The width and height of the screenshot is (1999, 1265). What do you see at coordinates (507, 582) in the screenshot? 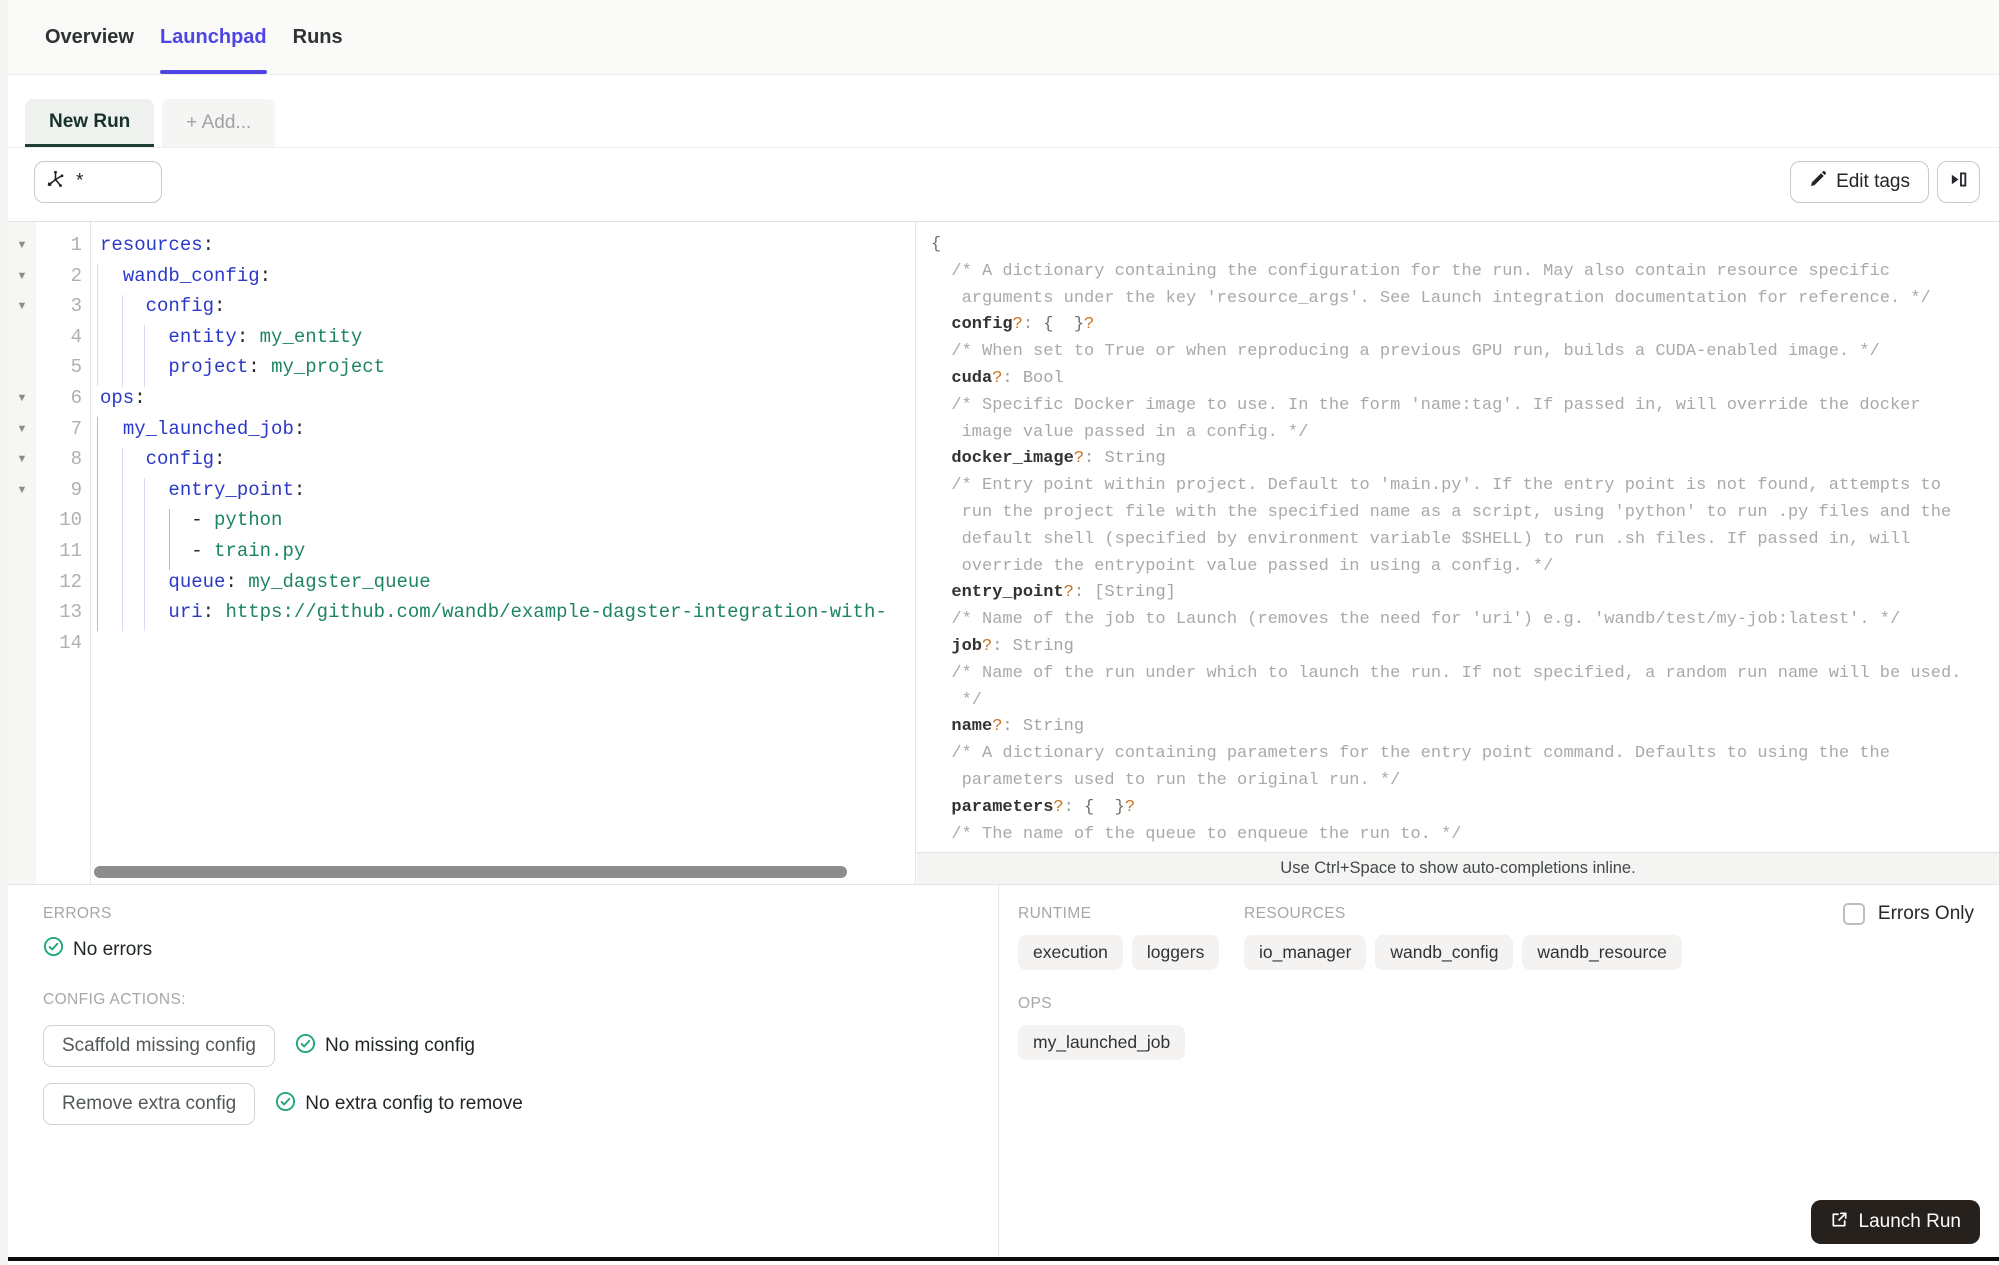
I see `code-line: queue: my_dagster_queue` at bounding box center [507, 582].